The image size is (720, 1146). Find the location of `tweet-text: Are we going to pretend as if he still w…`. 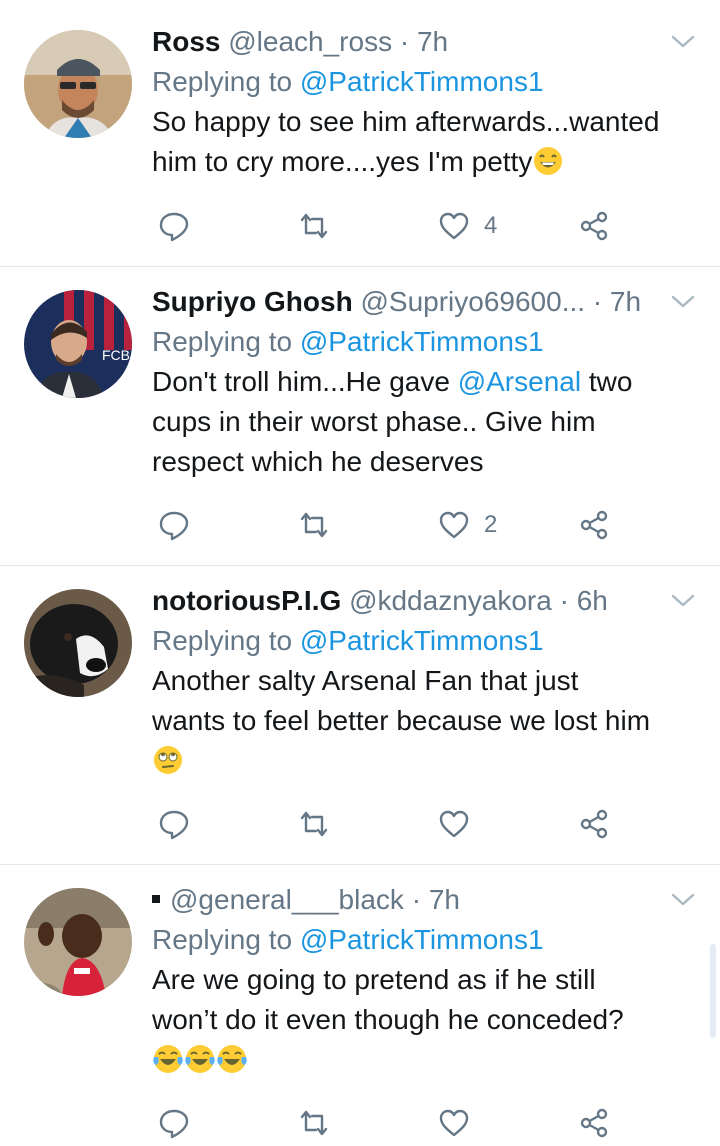

tweet-text: Are we going to pretend as if he still w… is located at coordinates (426, 1020).